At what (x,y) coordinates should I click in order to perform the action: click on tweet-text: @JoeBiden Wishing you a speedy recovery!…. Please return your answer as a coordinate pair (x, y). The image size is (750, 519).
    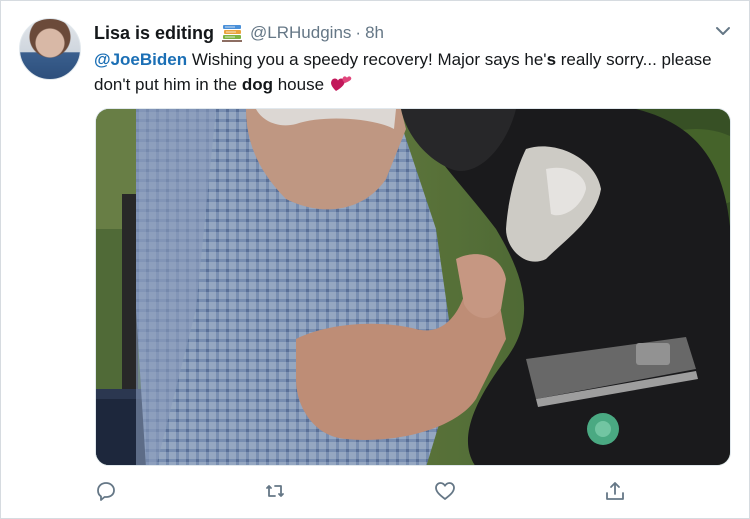
    Looking at the image, I should click on (414, 72).